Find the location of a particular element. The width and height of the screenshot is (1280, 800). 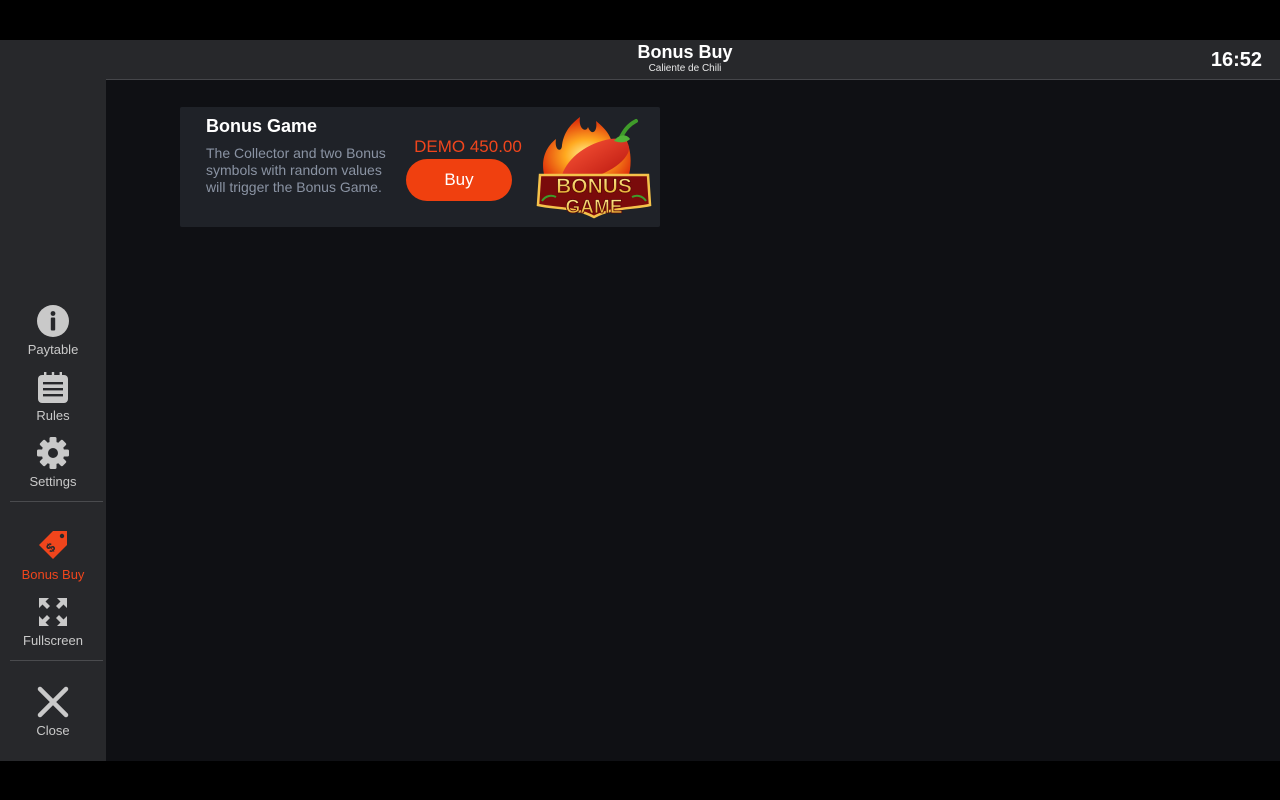

sidebar-item-close: Close is located at coordinates (53, 711).